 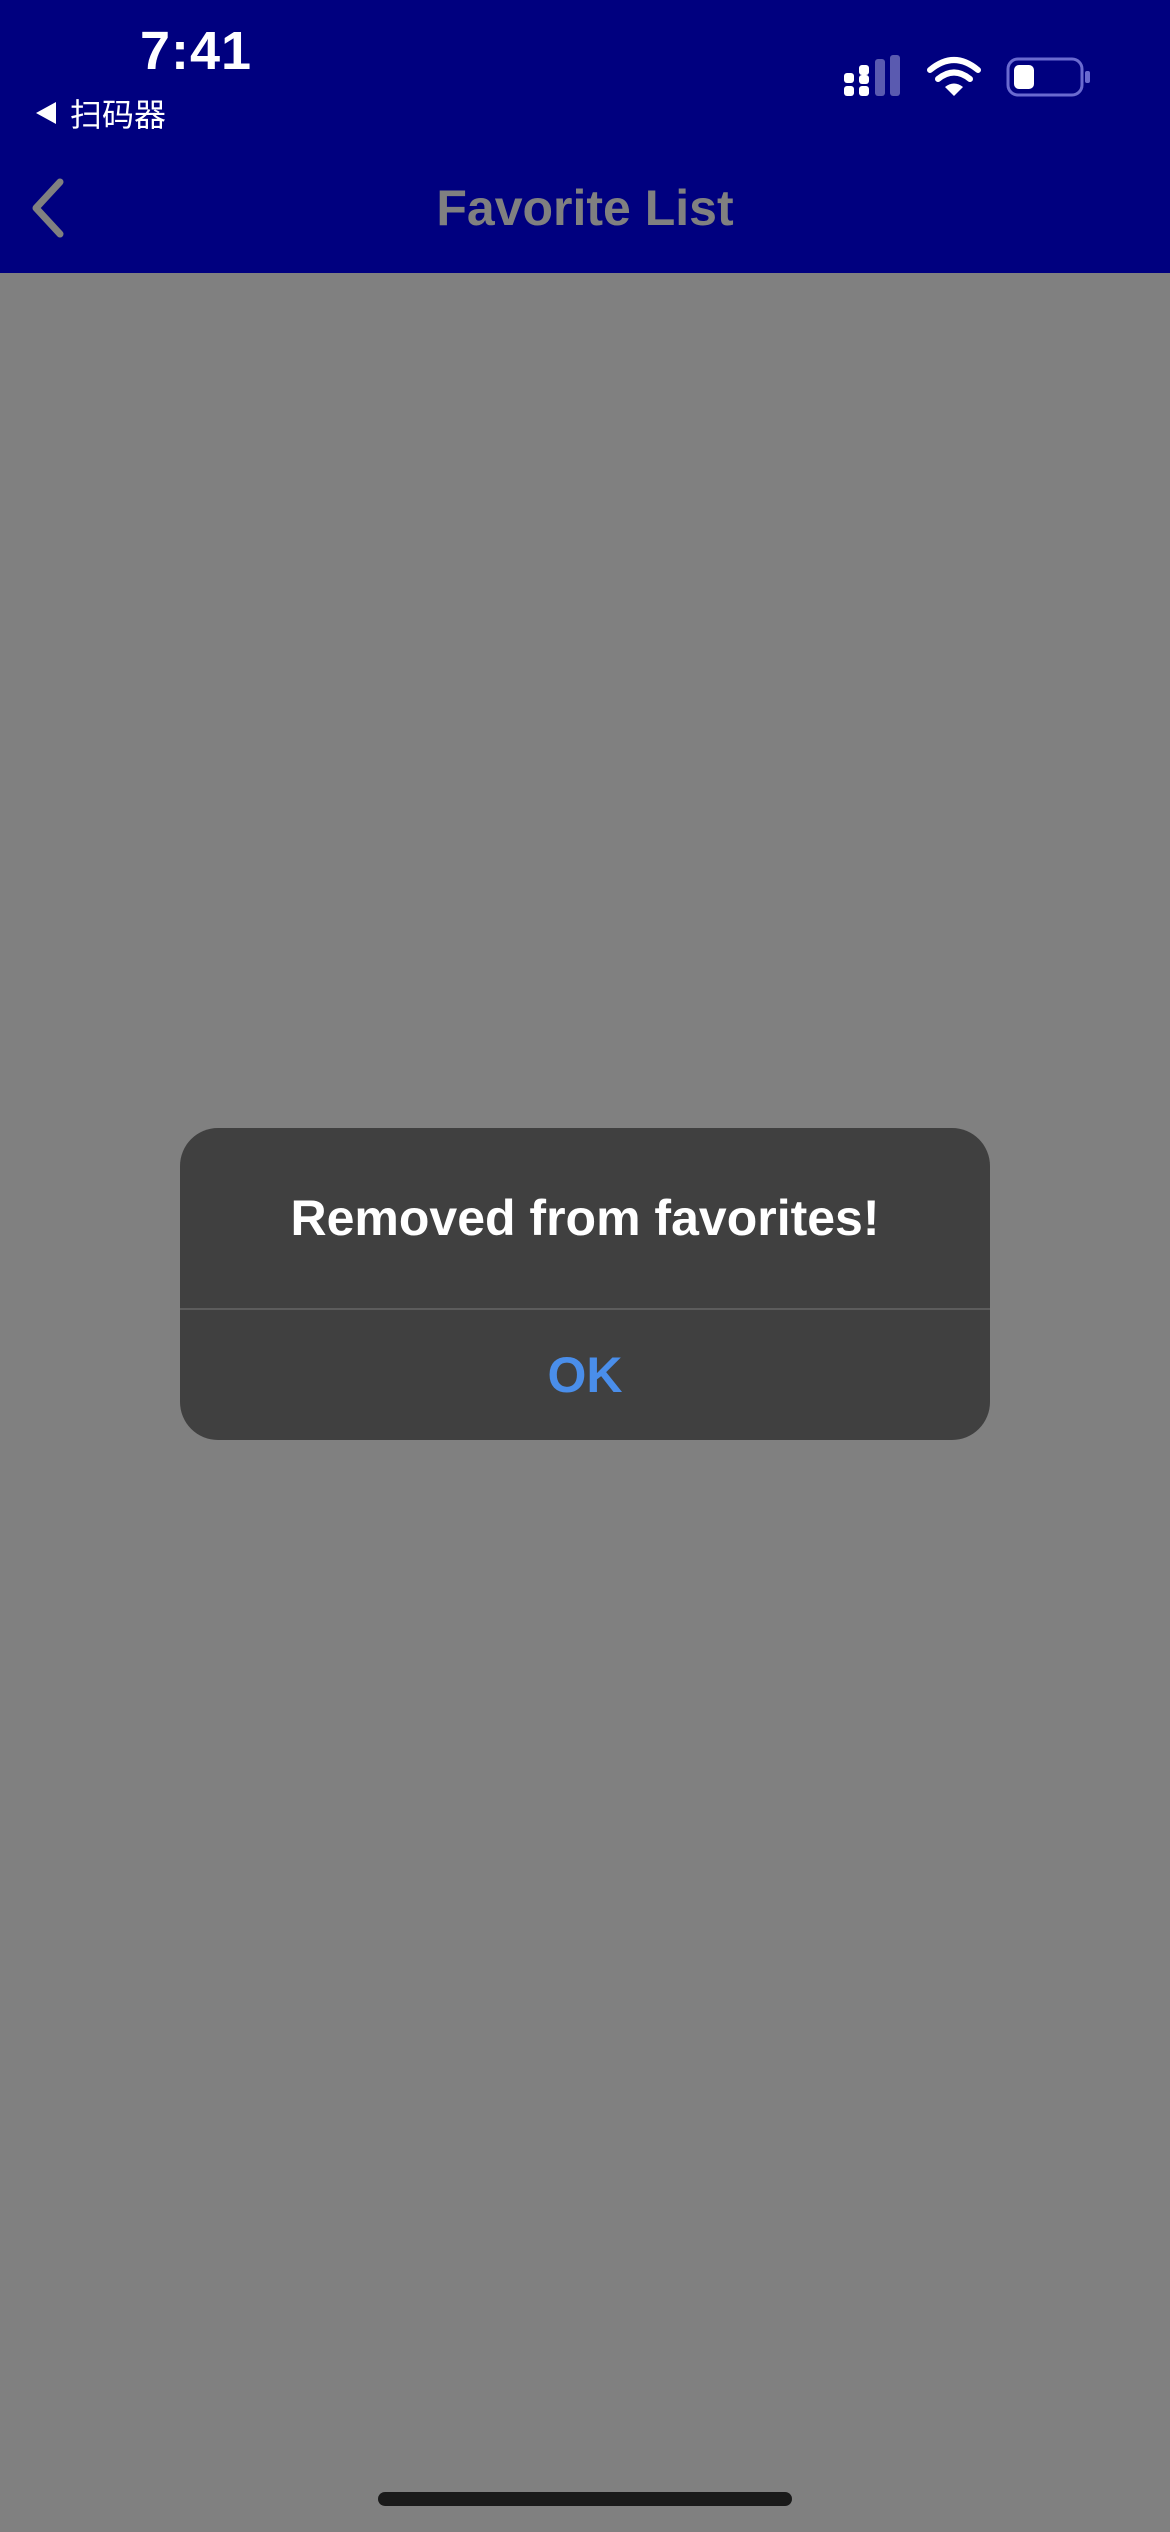 What do you see at coordinates (585, 208) in the screenshot?
I see `page-title: Favorite List` at bounding box center [585, 208].